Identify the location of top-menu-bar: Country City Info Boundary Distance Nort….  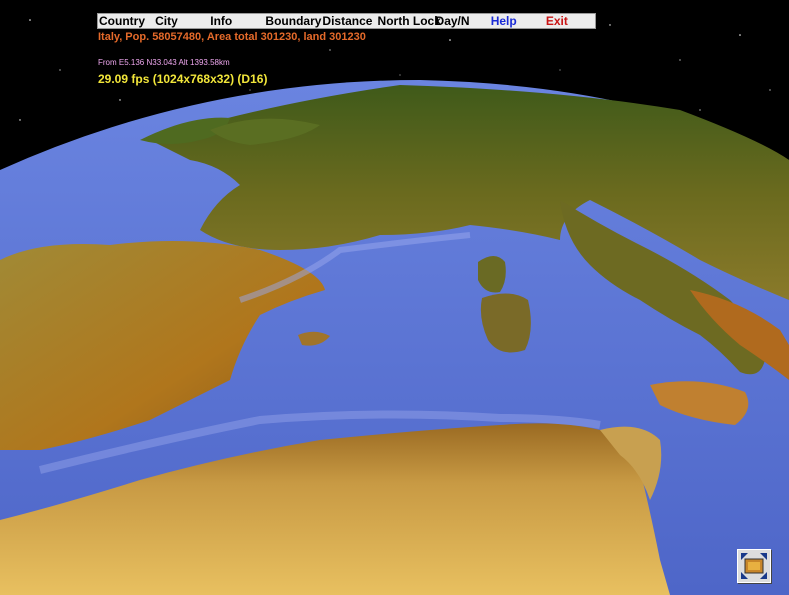
(346, 21).